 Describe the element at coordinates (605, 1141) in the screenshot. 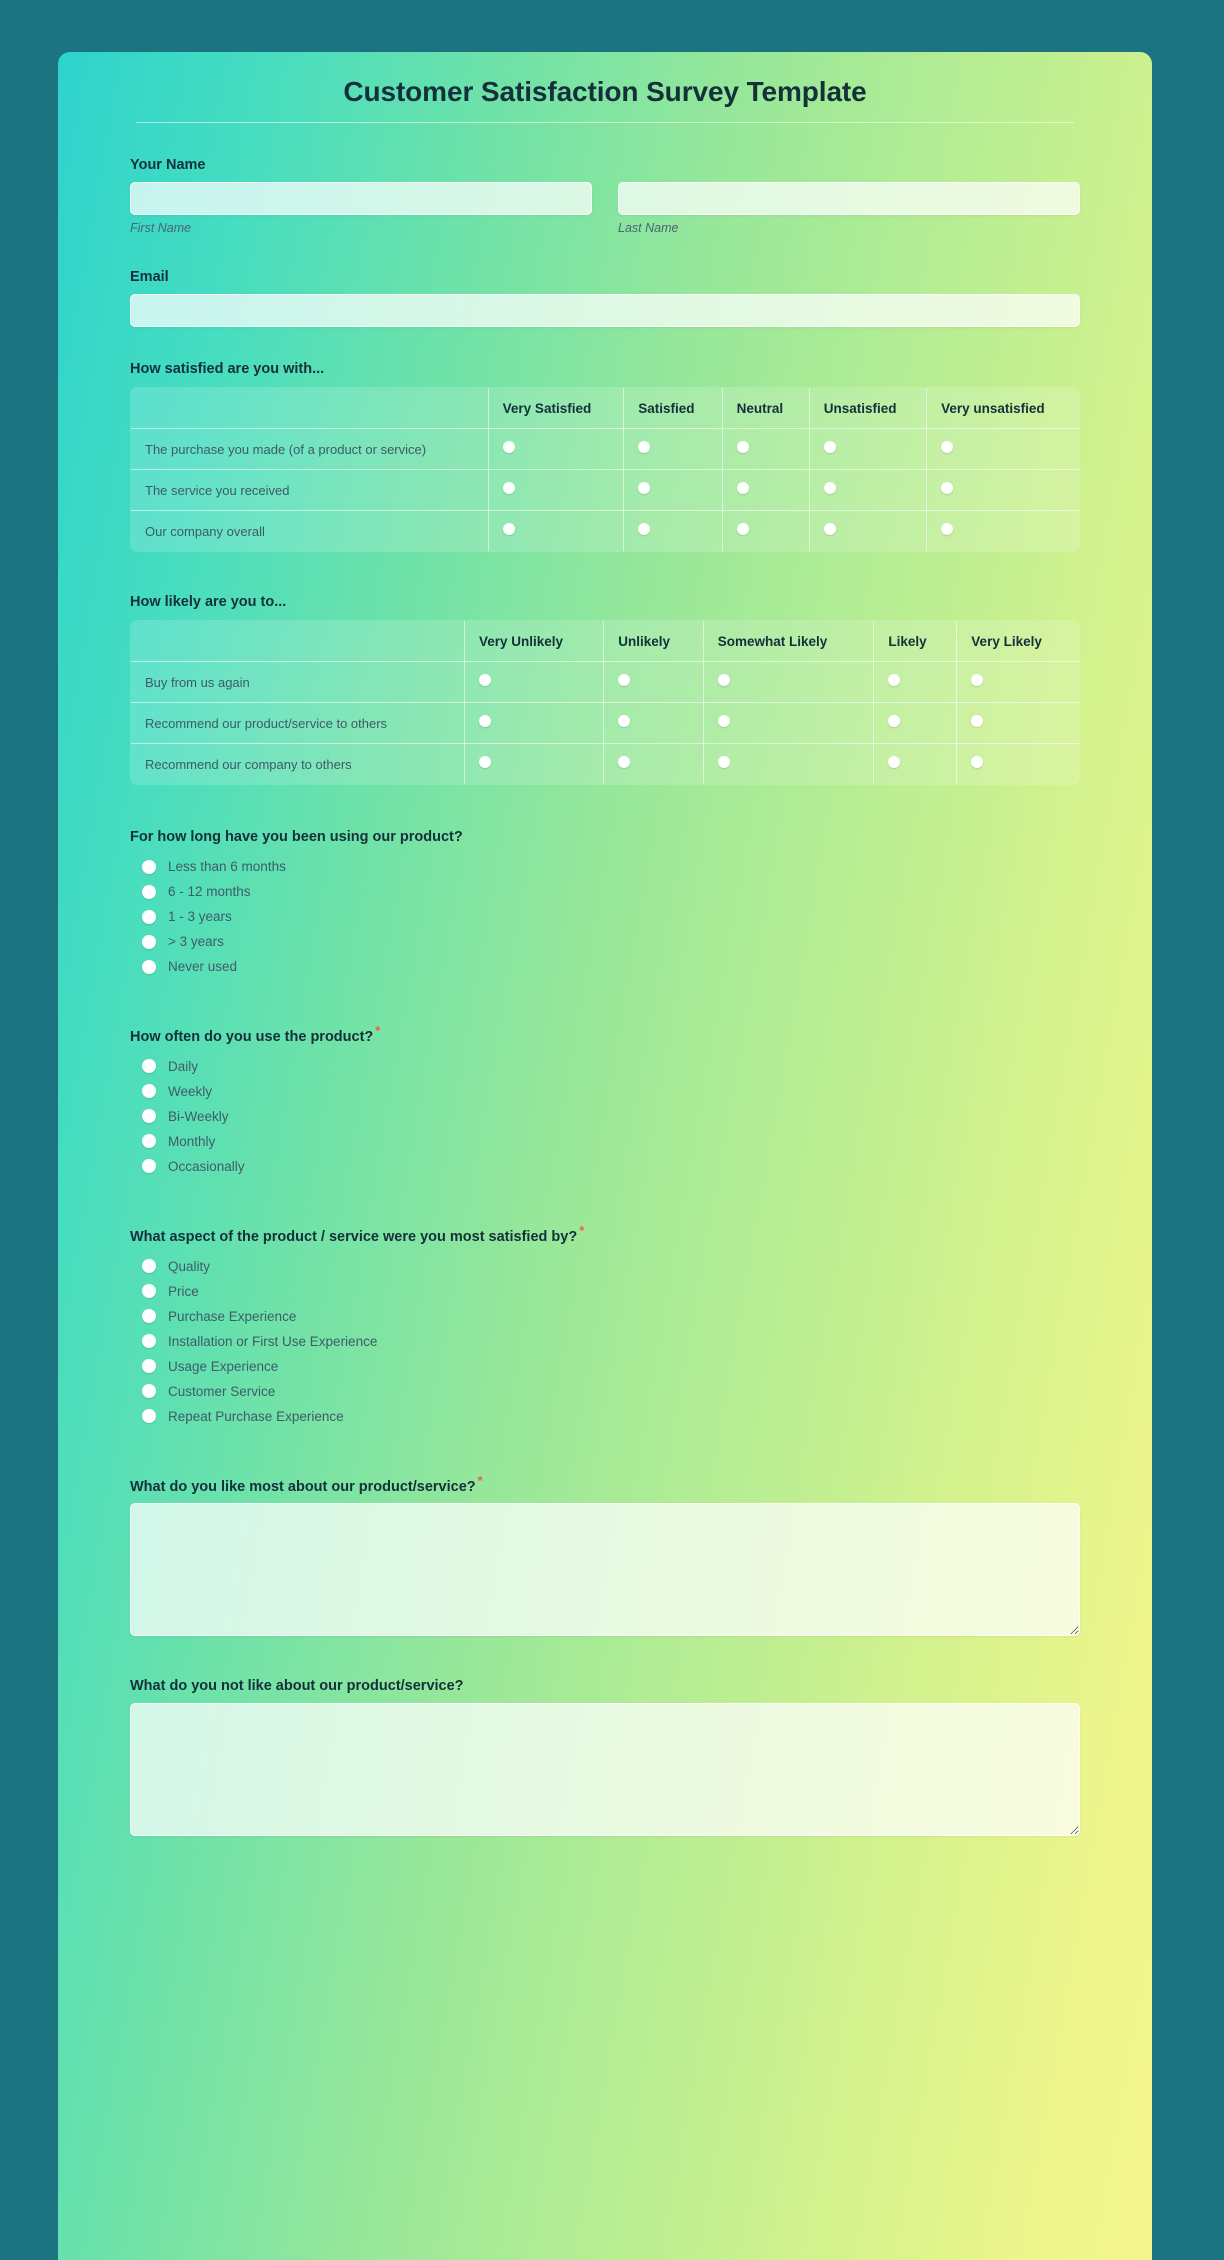

I see `frequency-option: Monthly` at that location.